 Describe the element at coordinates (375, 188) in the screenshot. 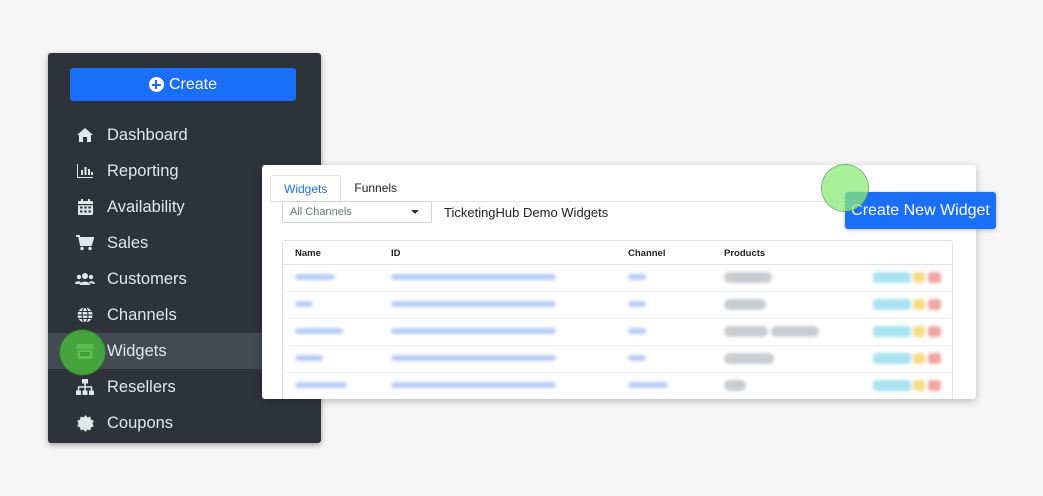

I see `tab-funnels: Funnels` at that location.